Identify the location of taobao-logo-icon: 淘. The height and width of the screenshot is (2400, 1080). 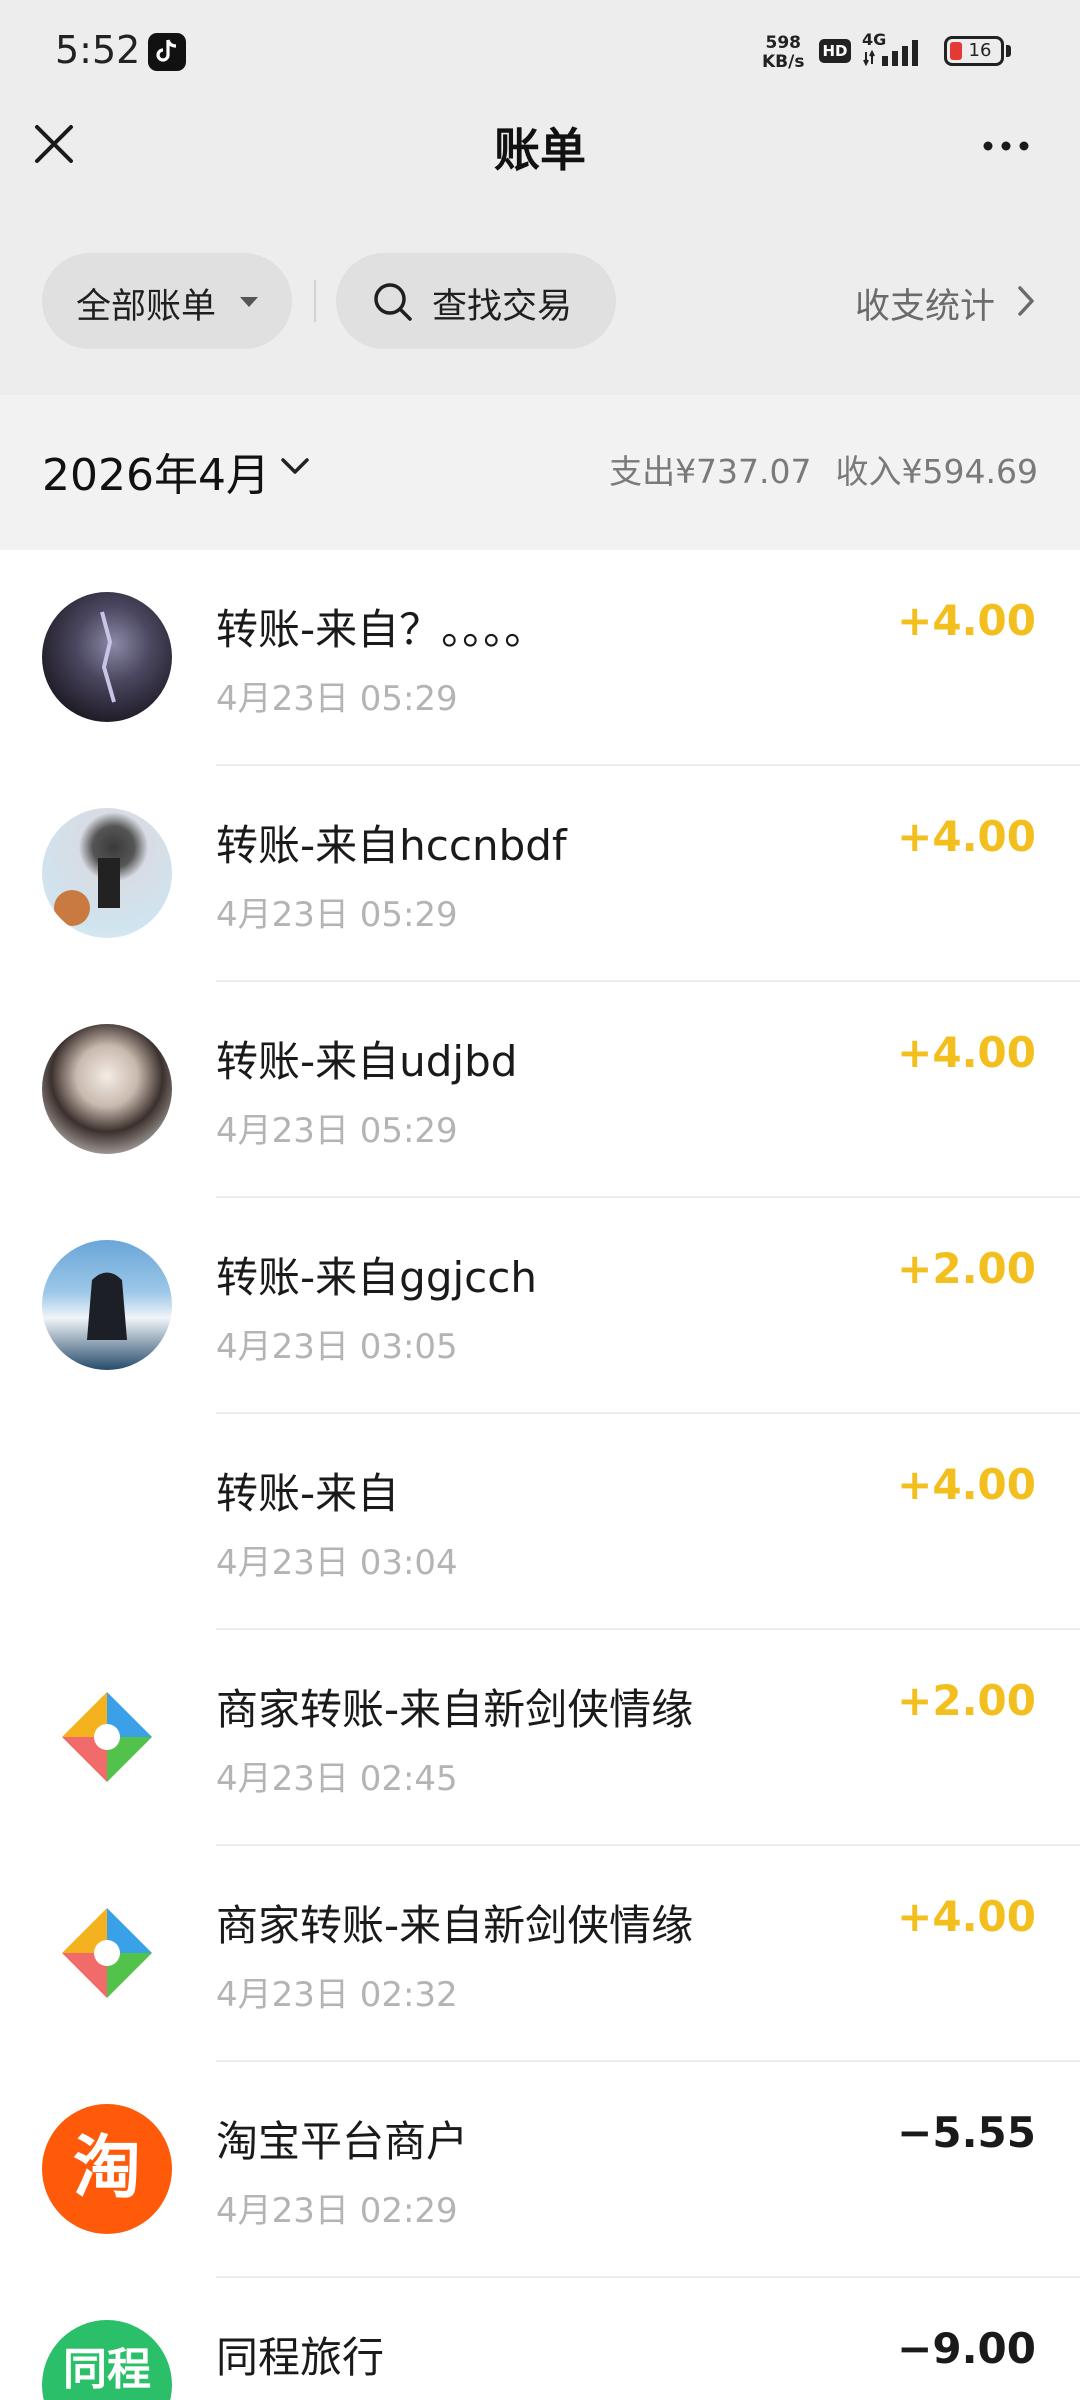
(107, 2169).